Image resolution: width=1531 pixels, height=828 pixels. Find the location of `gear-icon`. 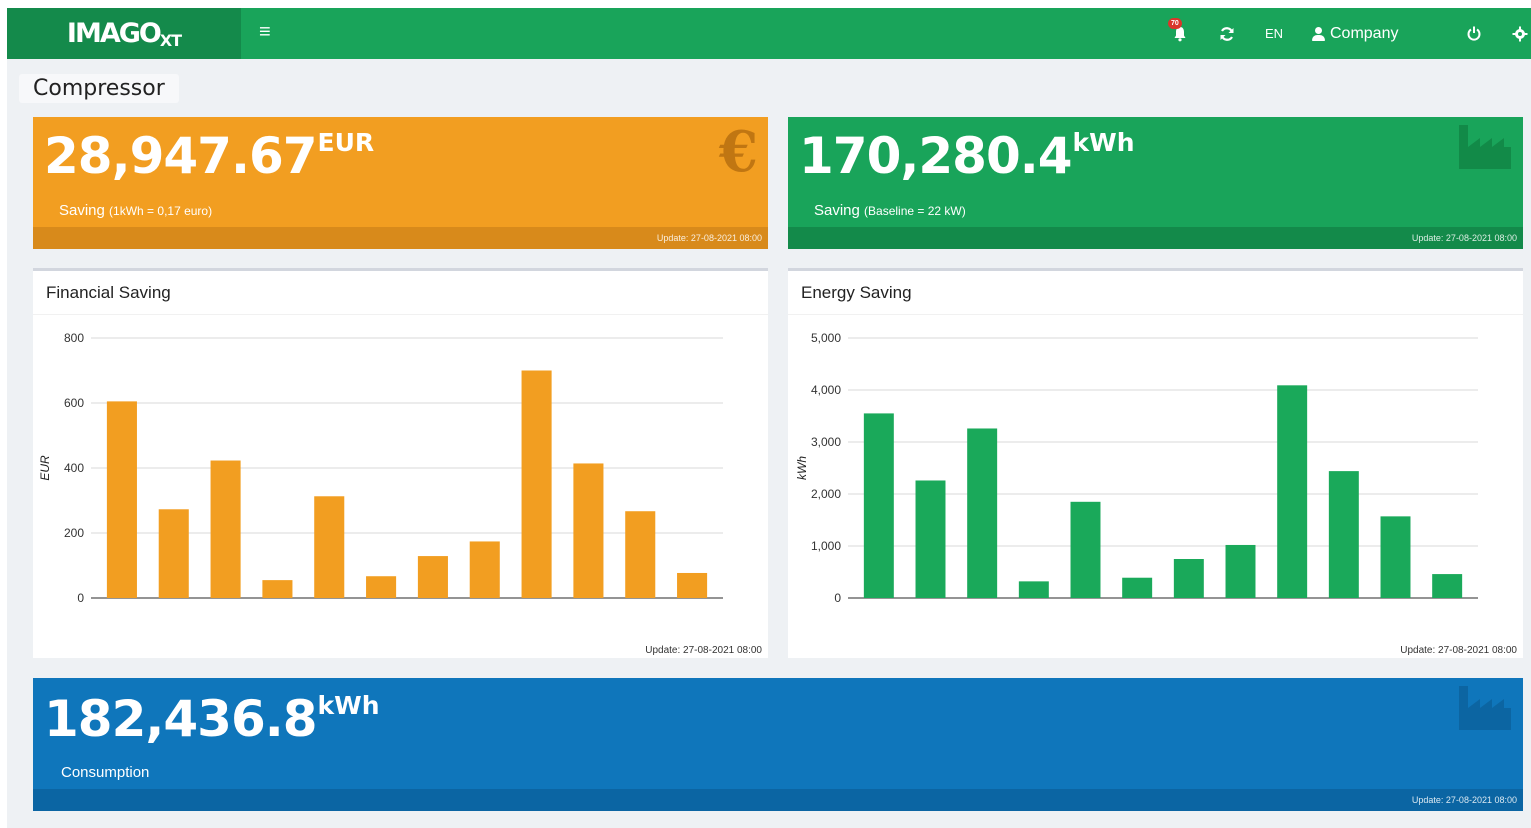

gear-icon is located at coordinates (1520, 33).